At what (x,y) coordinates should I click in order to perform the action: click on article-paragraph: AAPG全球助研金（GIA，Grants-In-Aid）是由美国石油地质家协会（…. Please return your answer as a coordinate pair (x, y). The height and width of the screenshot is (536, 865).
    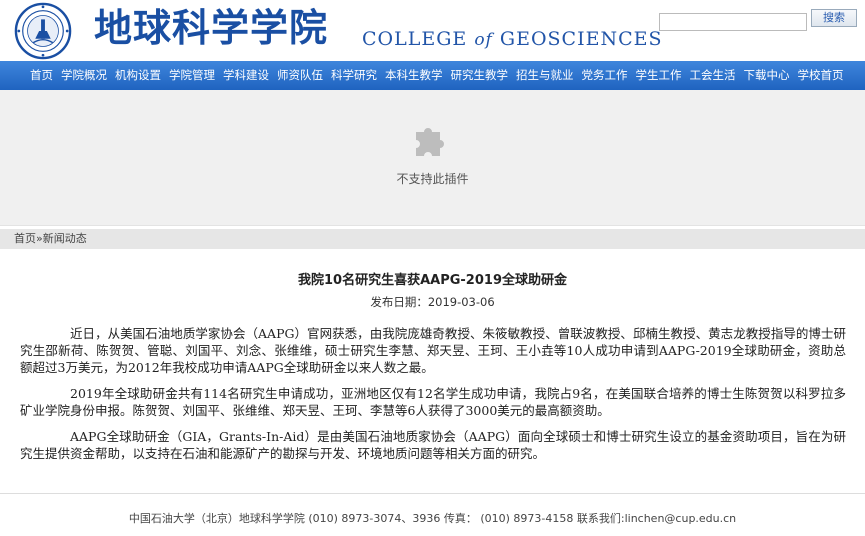
    Looking at the image, I should click on (433, 445).